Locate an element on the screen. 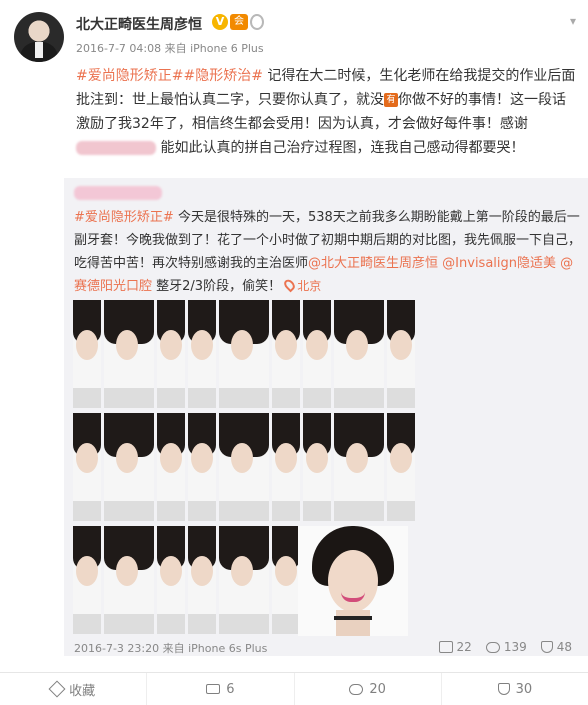  share-count: 6 is located at coordinates (230, 689).